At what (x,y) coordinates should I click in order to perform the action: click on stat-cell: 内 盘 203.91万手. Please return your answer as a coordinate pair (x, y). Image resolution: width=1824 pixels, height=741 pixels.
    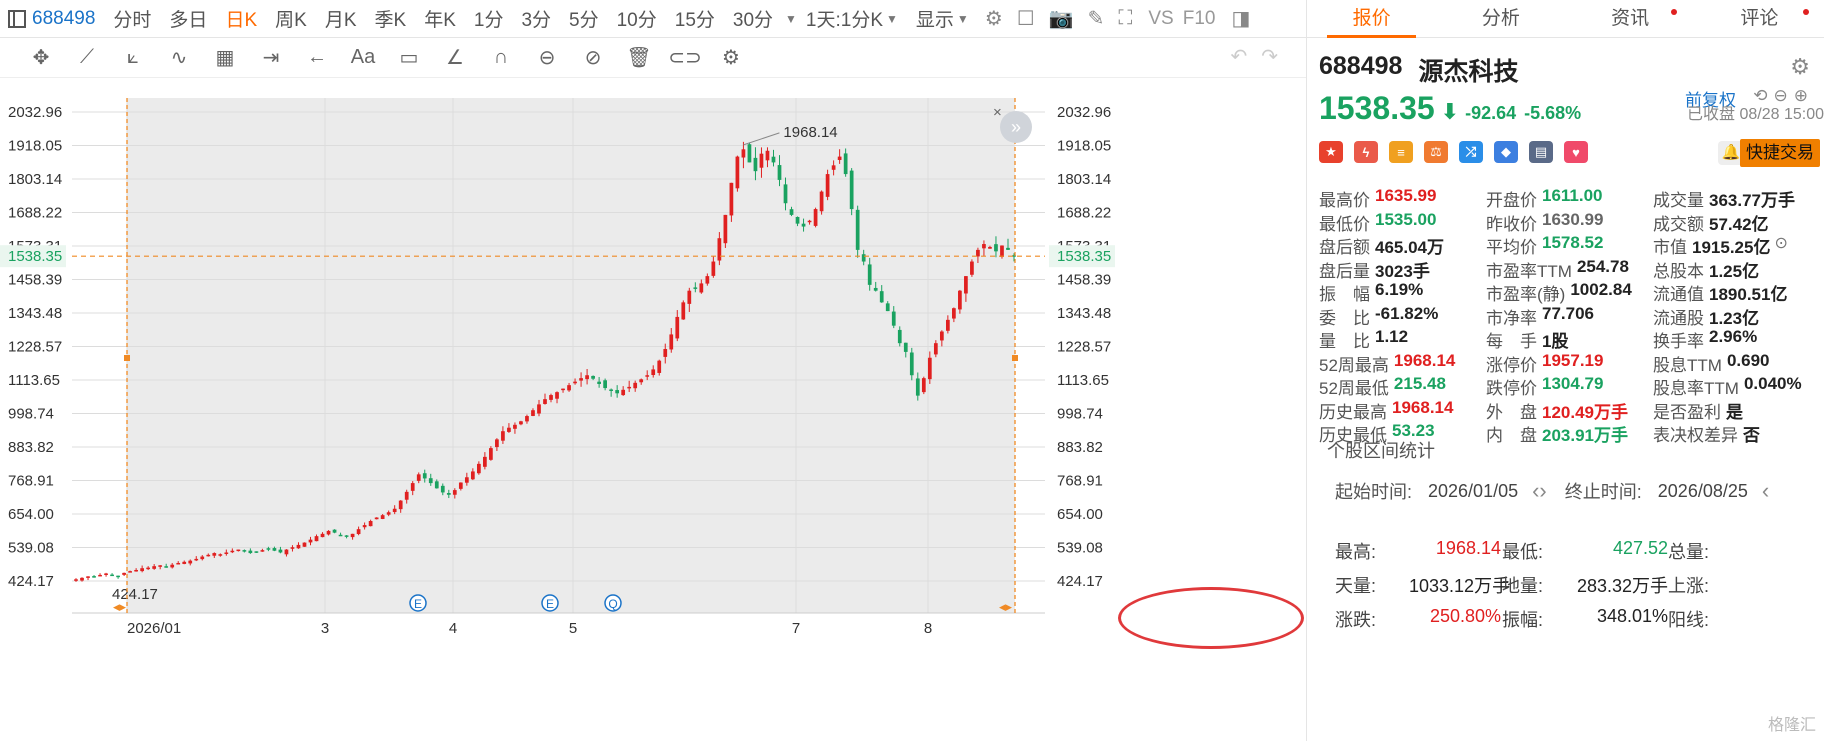
    Looking at the image, I should click on (1569, 433).